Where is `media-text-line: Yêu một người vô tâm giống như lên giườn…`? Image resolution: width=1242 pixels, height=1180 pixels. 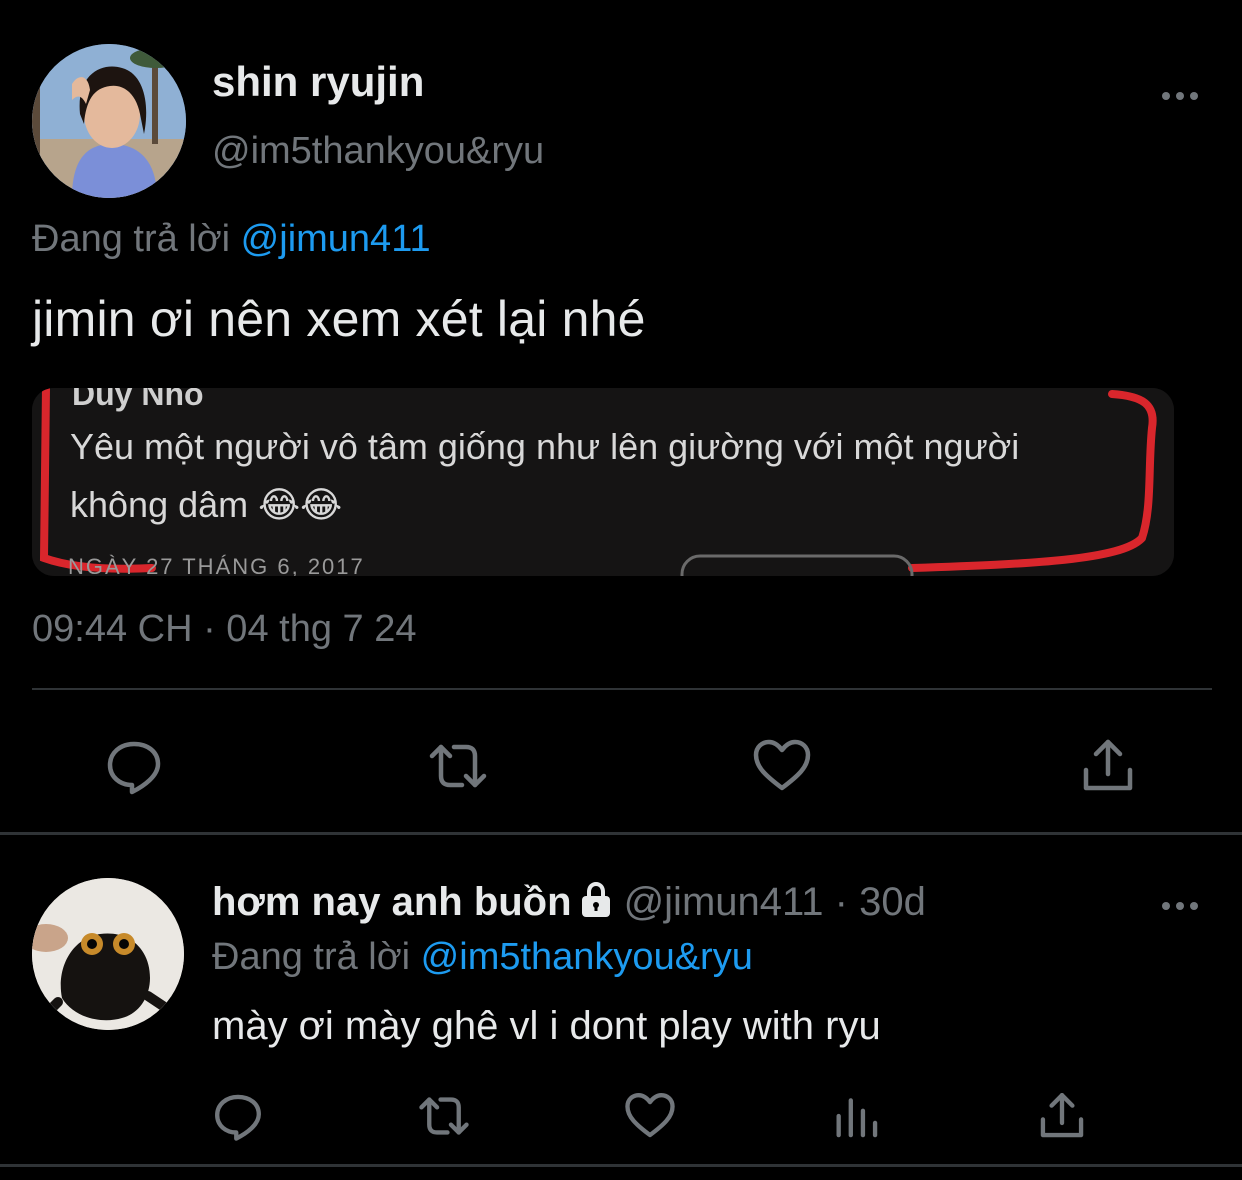 media-text-line: Yêu một người vô tâm giống như lên giườn… is located at coordinates (545, 446).